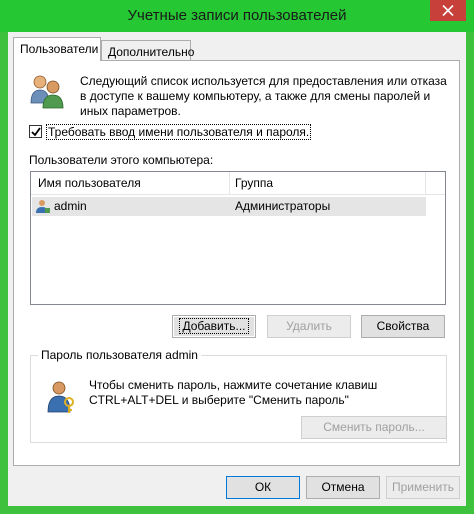 This screenshot has height=514, width=474. I want to click on user-key-icon, so click(60, 397).